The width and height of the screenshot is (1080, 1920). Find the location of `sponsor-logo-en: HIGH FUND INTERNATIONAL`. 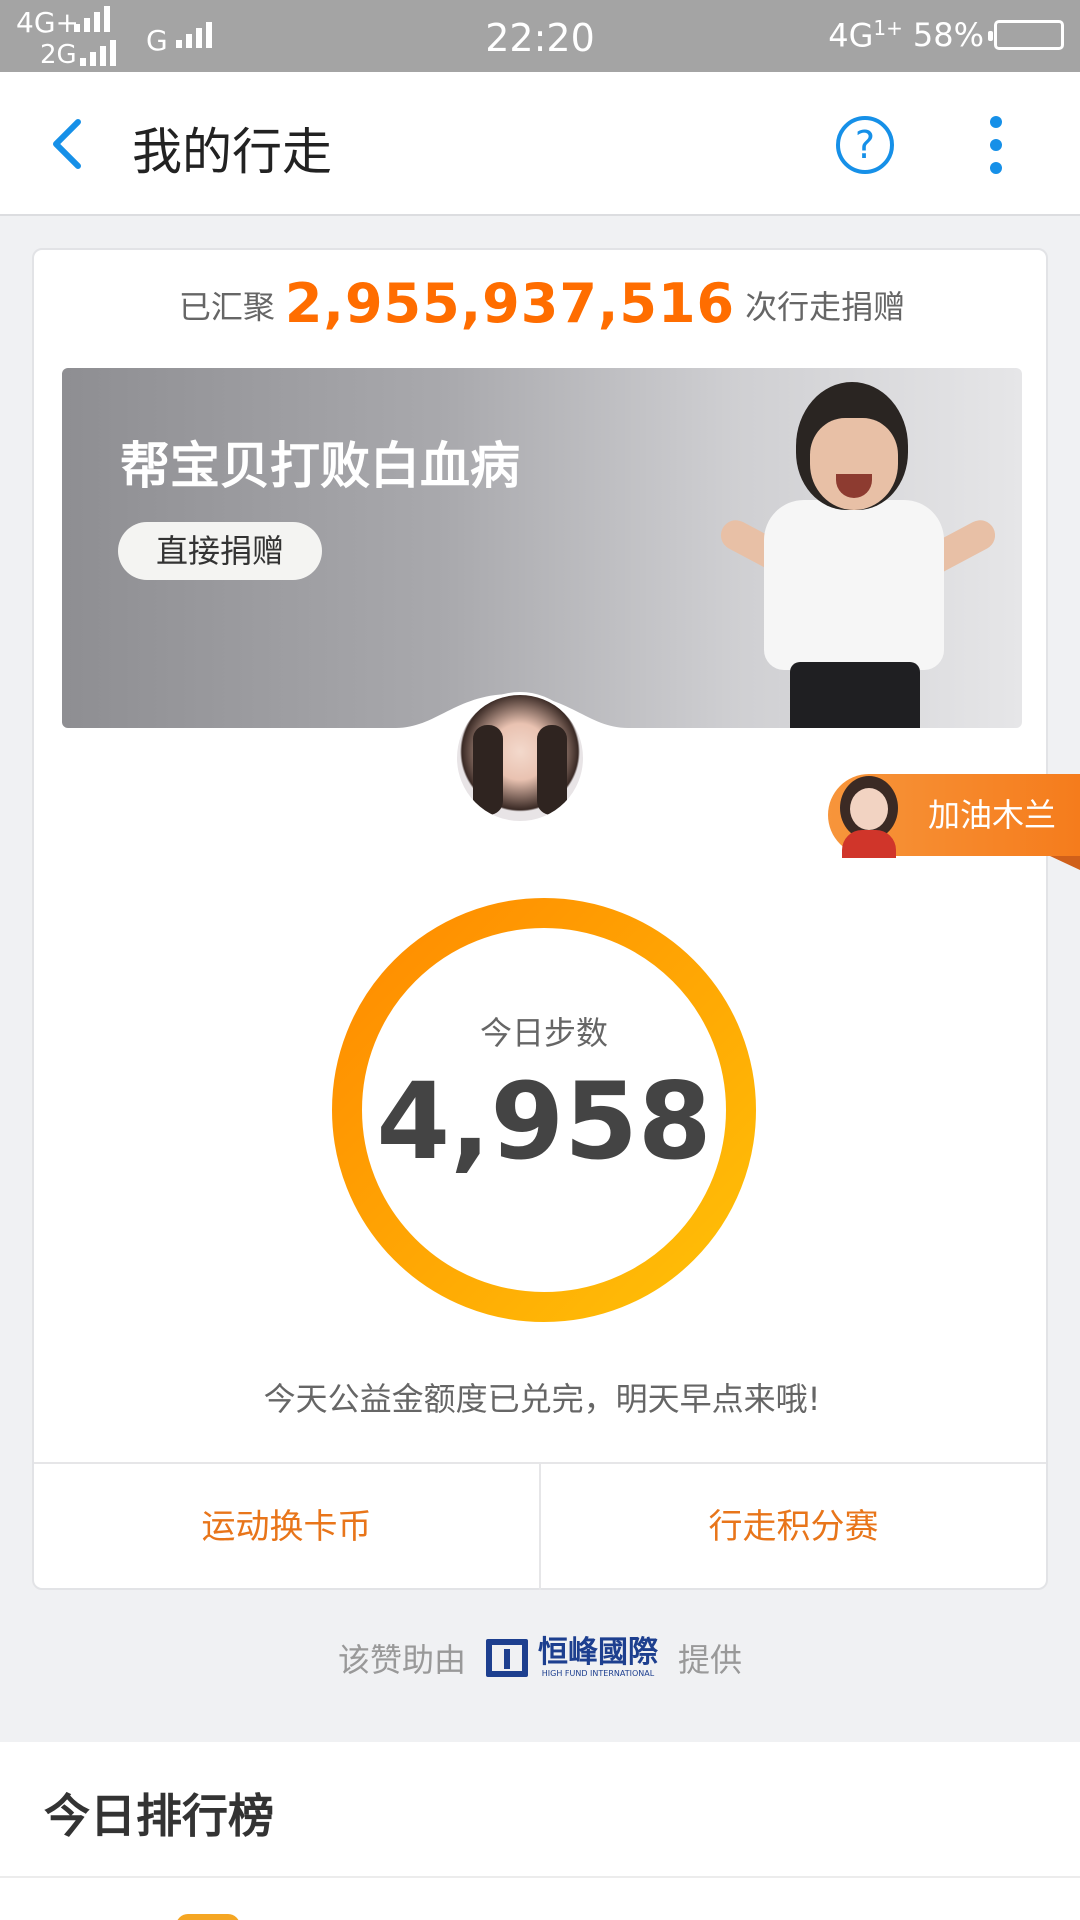

sponsor-logo-en: HIGH FUND INTERNATIONAL is located at coordinates (598, 1673).